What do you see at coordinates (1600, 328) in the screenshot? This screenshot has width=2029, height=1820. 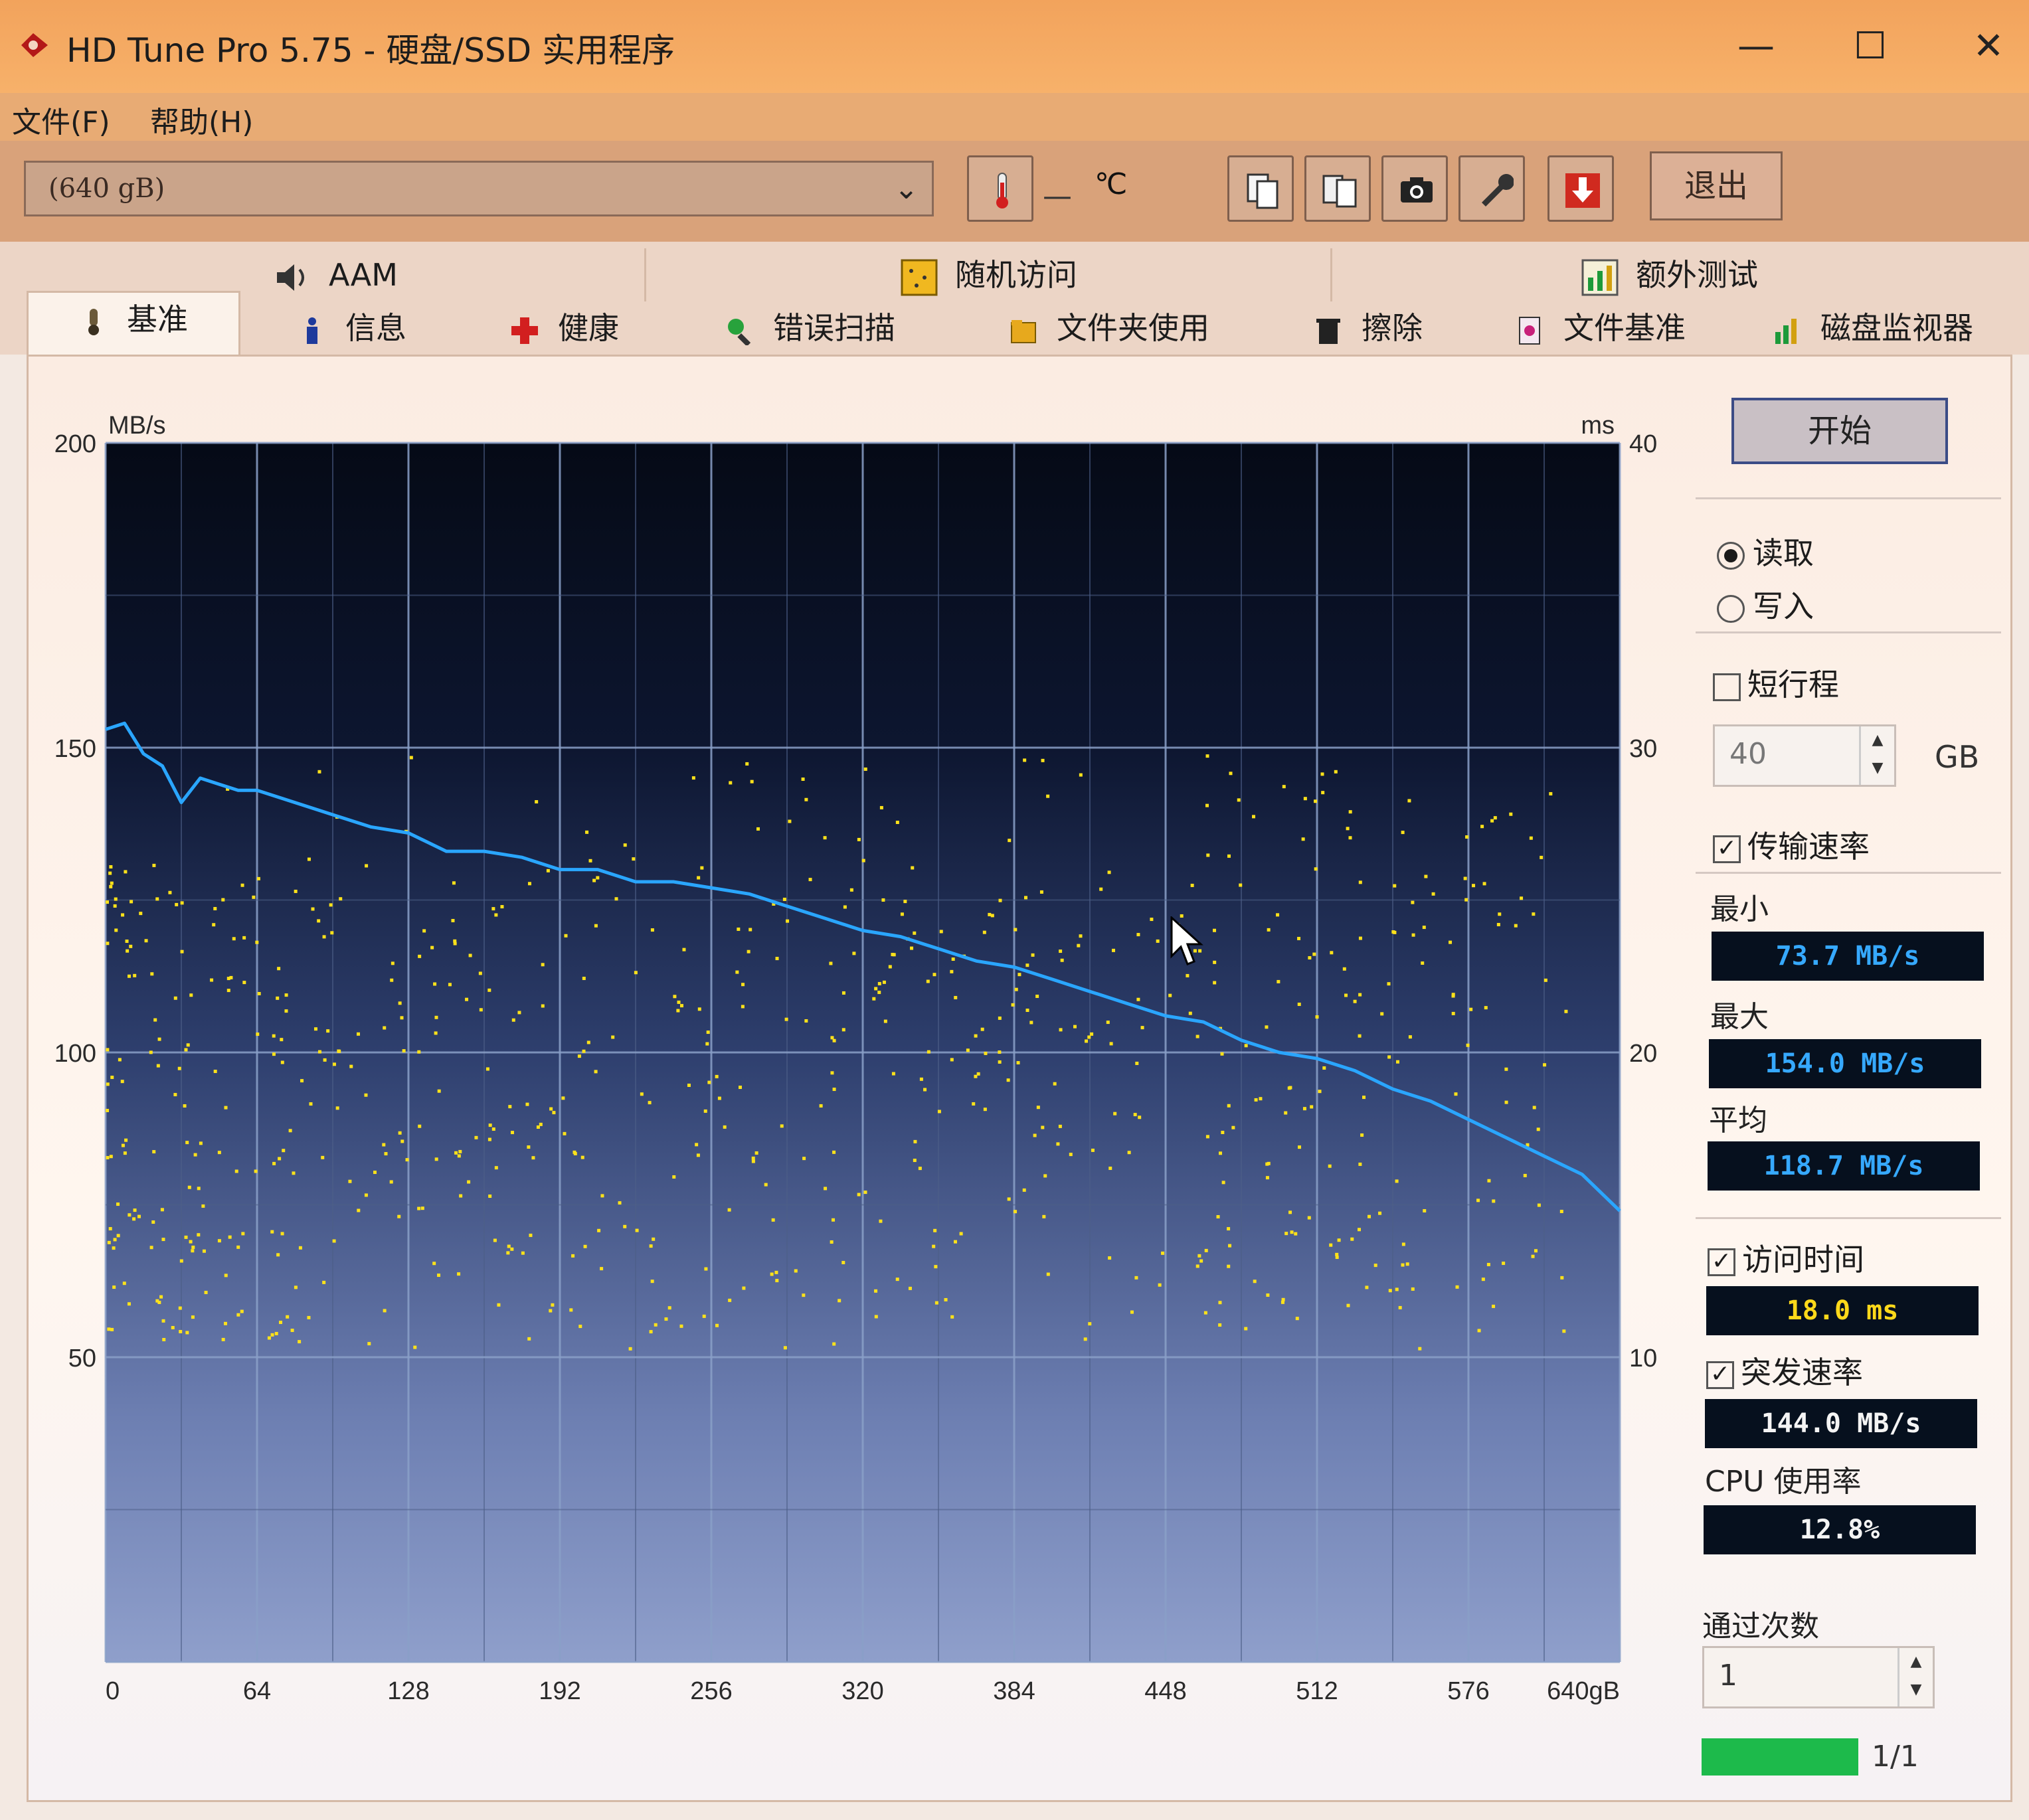 I see `tab-file-benchmark: 文件基准` at bounding box center [1600, 328].